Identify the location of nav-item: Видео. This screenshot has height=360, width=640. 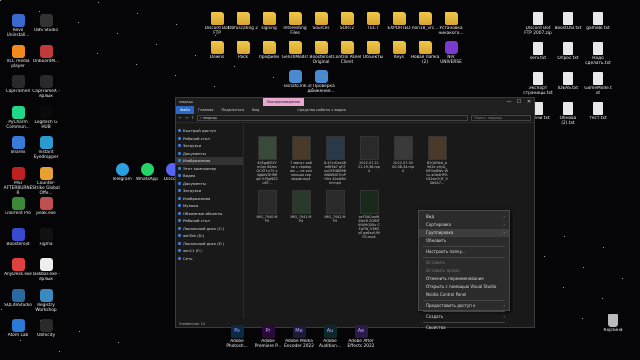
(209, 176).